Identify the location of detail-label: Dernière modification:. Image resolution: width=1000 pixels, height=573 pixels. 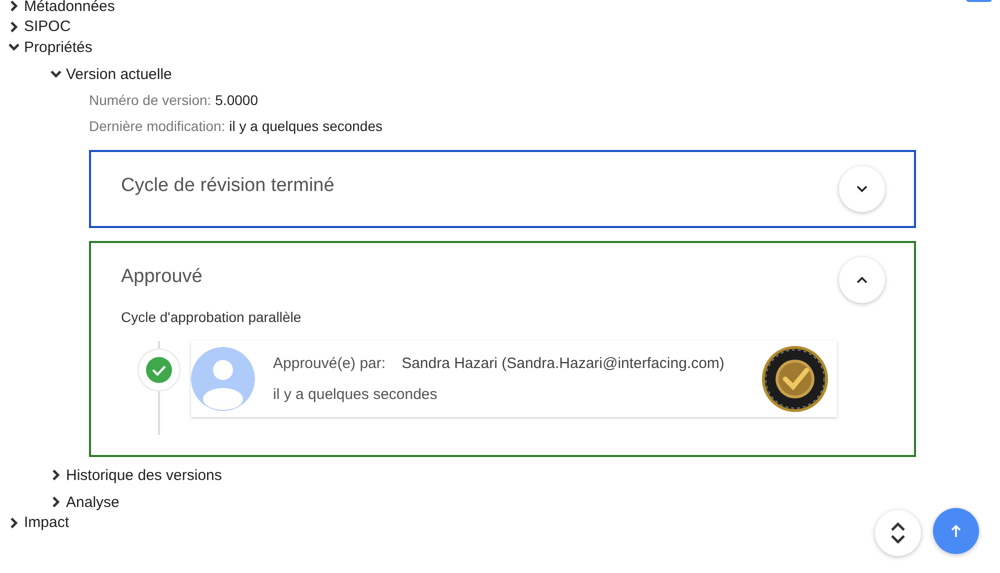
(157, 126).